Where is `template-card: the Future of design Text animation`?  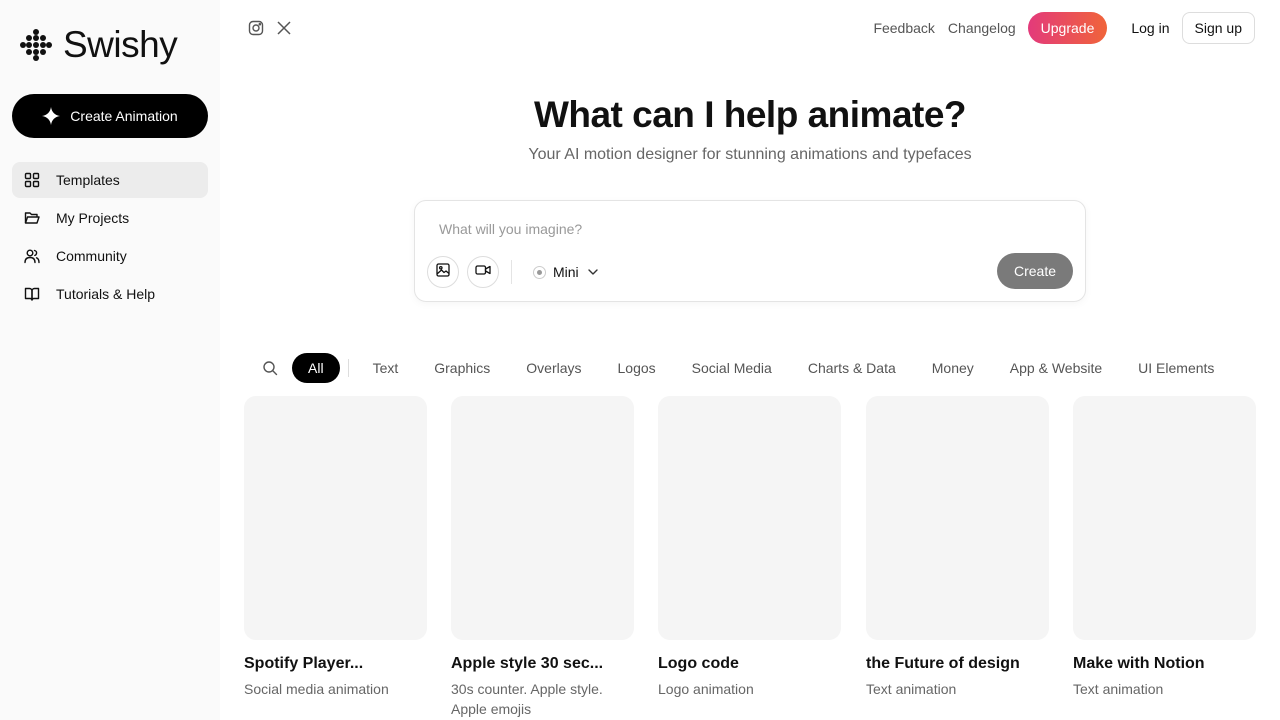 template-card: the Future of design Text animation is located at coordinates (957, 547).